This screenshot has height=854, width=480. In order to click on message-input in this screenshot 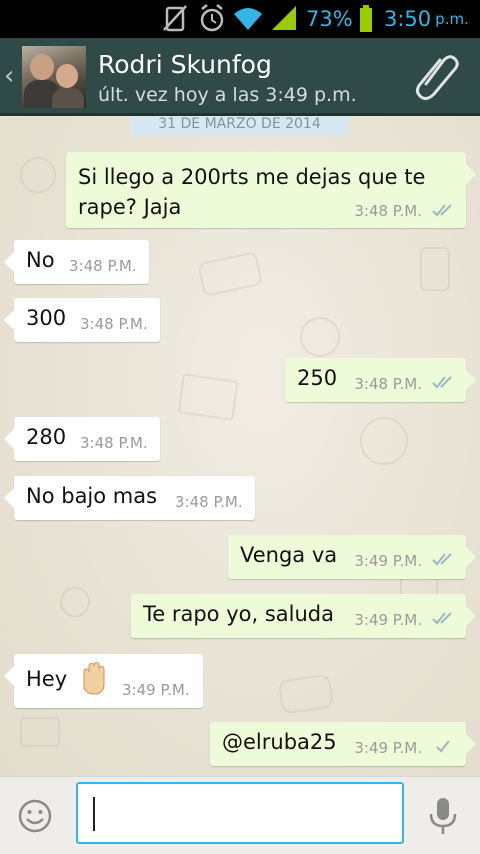, I will do `click(240, 813)`.